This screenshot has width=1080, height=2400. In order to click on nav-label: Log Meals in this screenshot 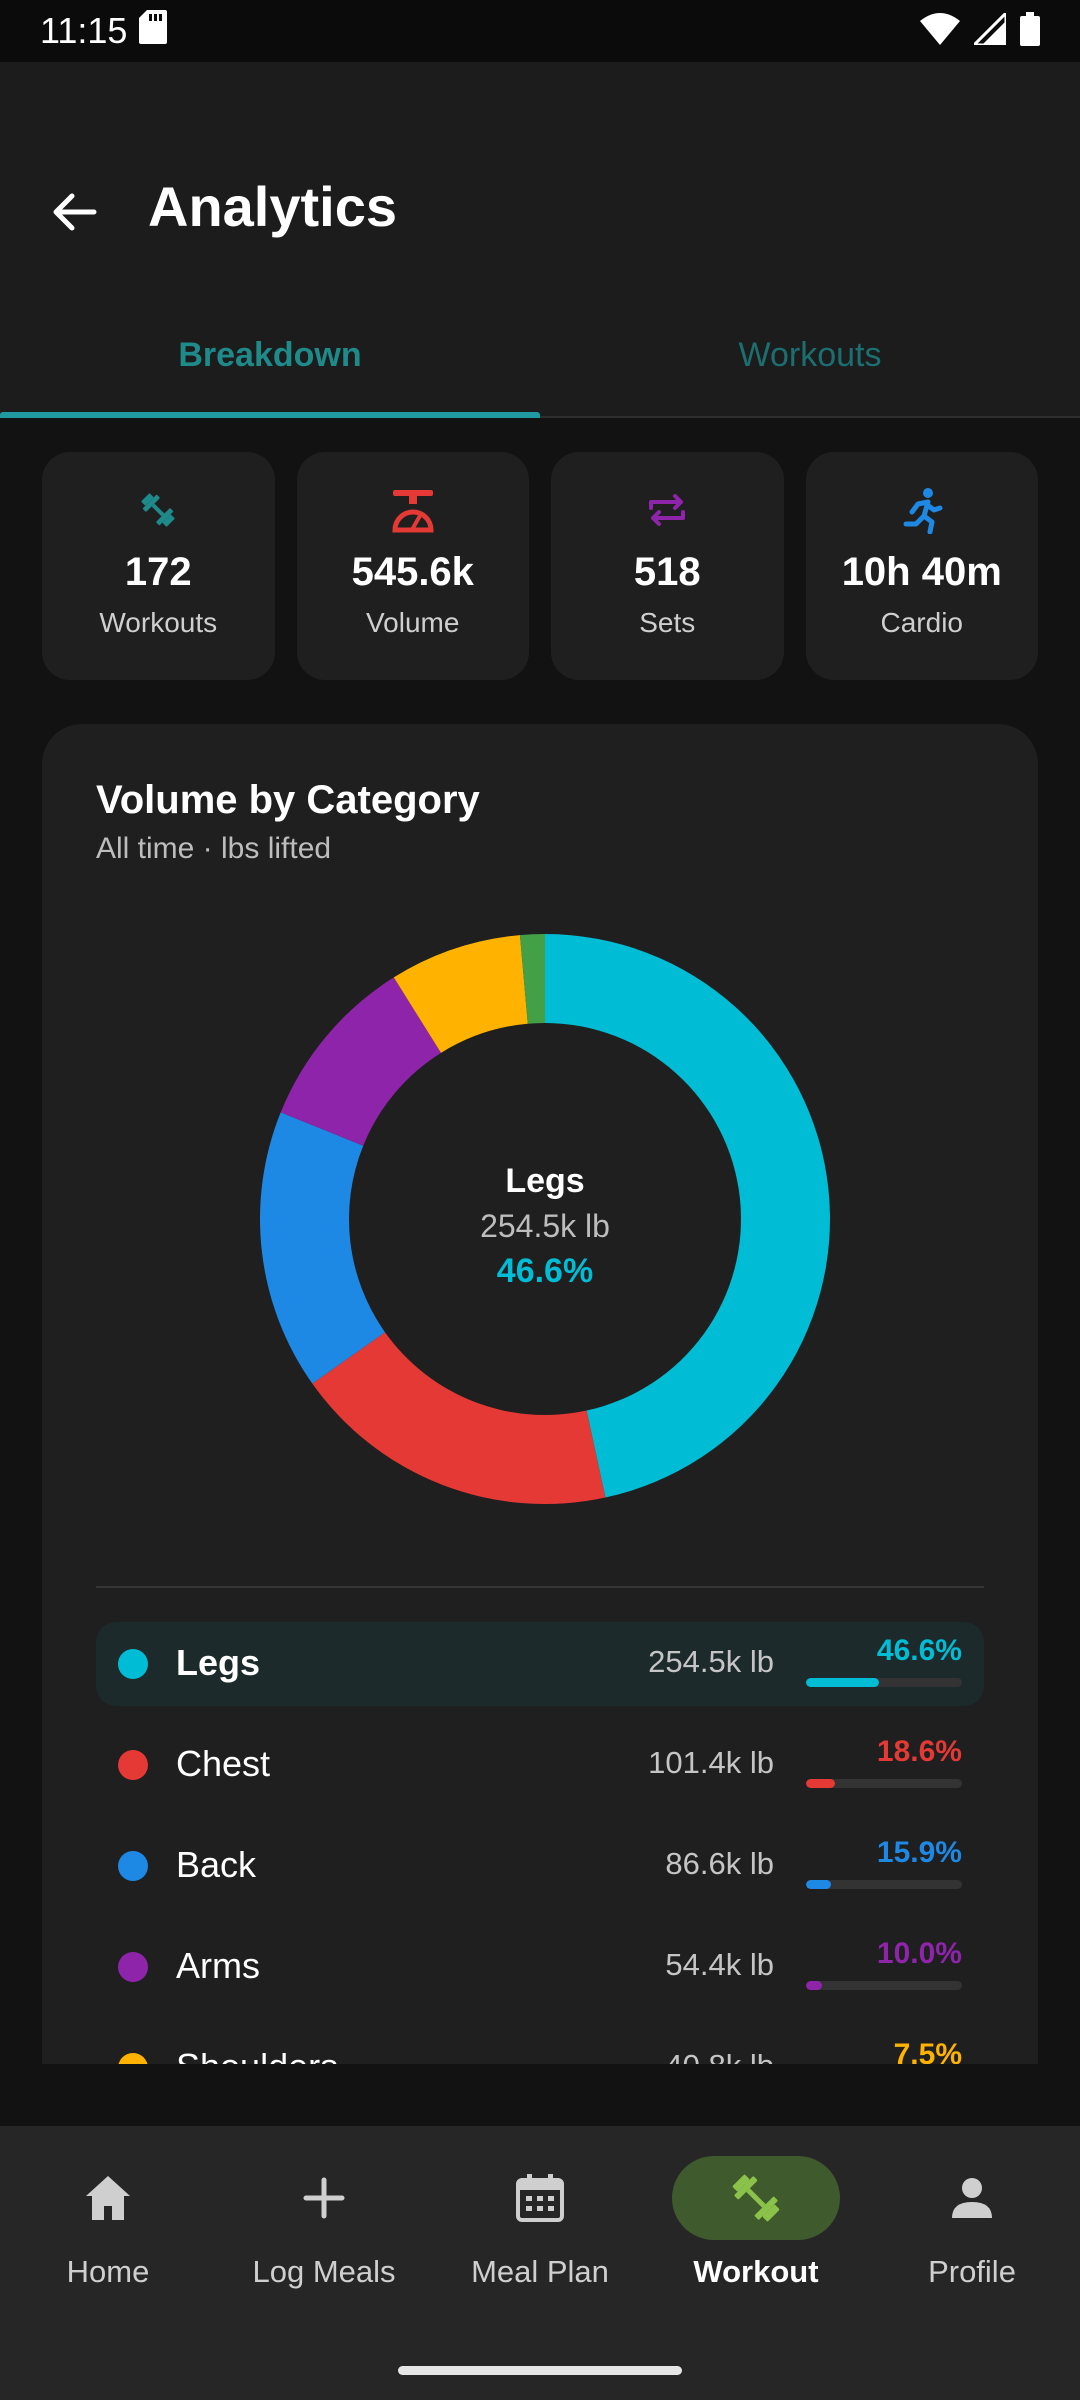, I will do `click(324, 2271)`.